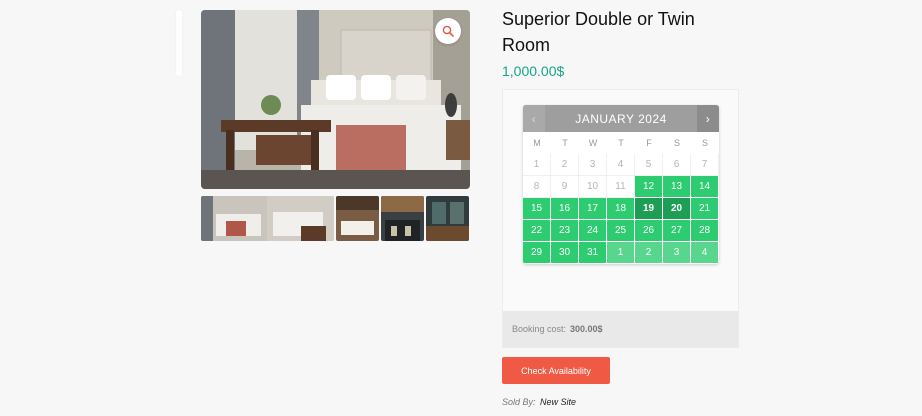 This screenshot has width=922, height=416. What do you see at coordinates (677, 165) in the screenshot?
I see `calendar-day-unavailable: 6` at bounding box center [677, 165].